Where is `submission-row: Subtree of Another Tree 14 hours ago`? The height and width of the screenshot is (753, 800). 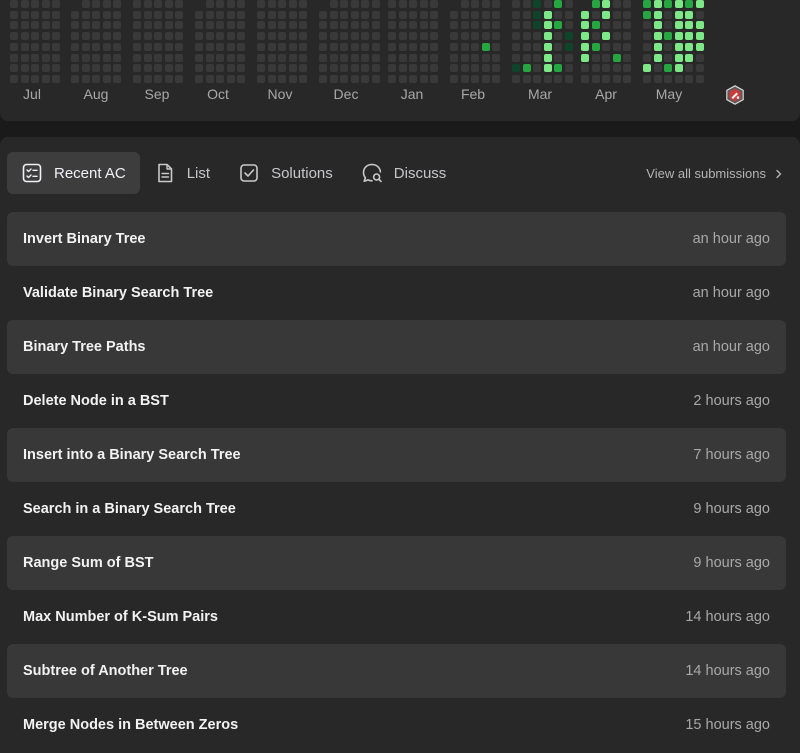 submission-row: Subtree of Another Tree 14 hours ago is located at coordinates (396, 671).